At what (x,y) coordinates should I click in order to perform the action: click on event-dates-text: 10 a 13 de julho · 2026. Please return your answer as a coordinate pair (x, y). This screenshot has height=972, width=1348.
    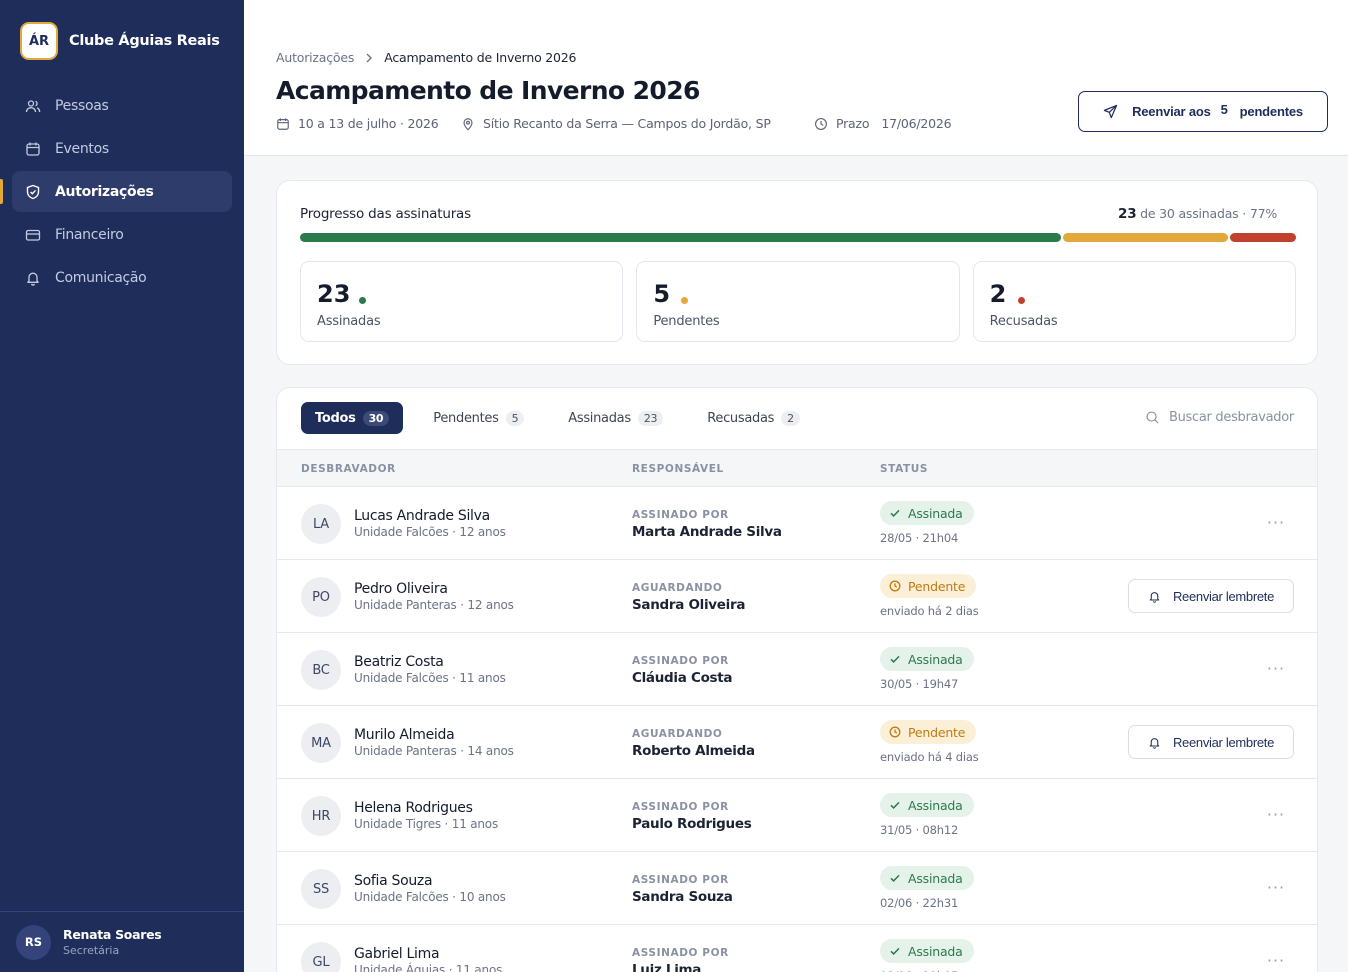
    Looking at the image, I should click on (368, 123).